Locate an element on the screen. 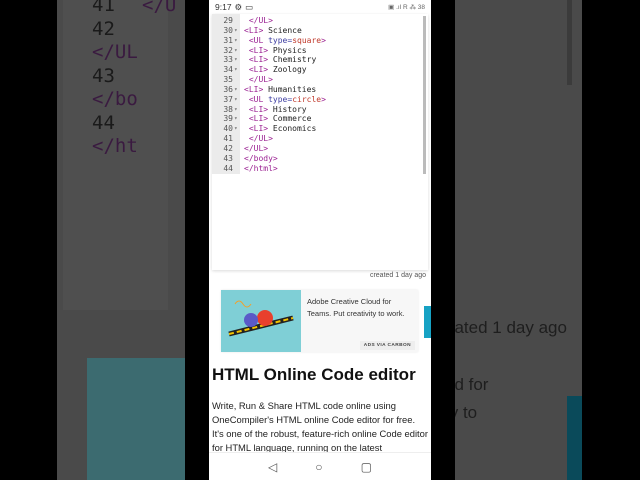 The width and height of the screenshot is (640, 480). home-icon: ○ is located at coordinates (318, 467).